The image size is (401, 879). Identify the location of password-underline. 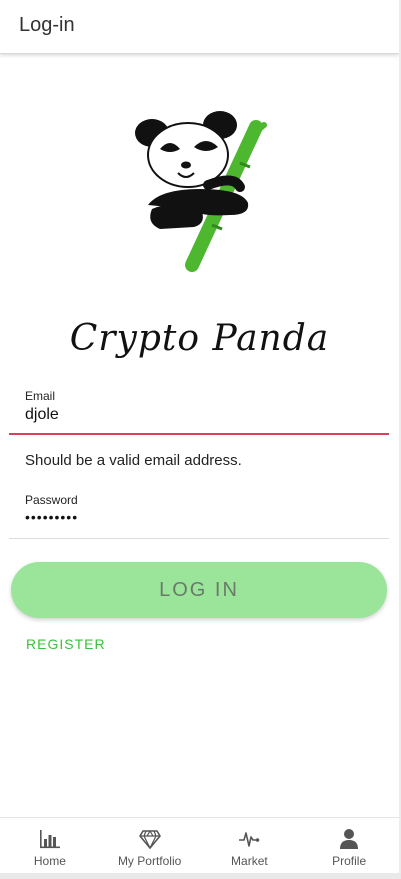
(199, 538).